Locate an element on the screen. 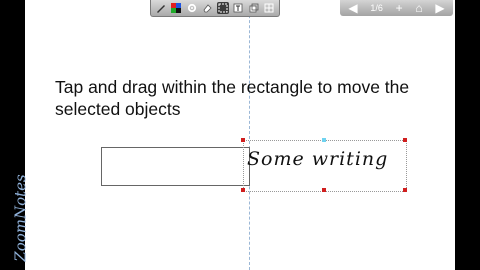  selection-handle-top-left is located at coordinates (243, 140).